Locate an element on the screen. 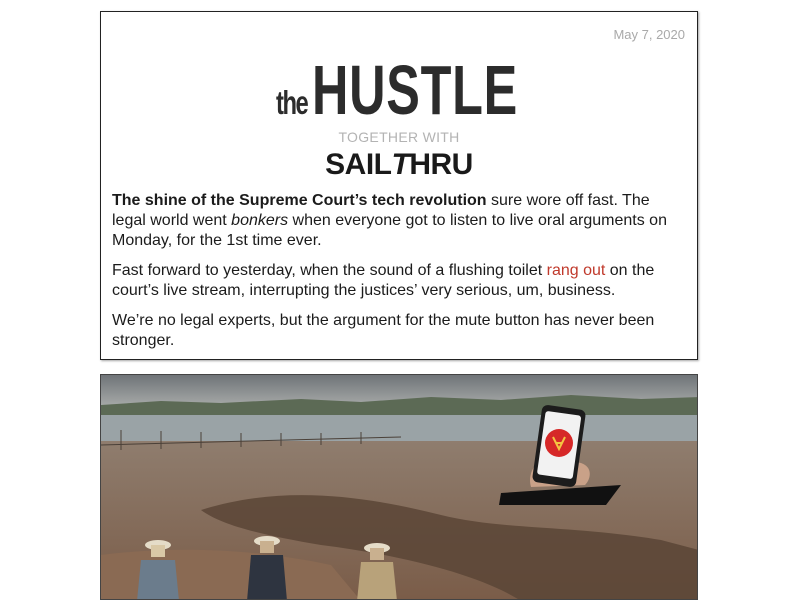 The image size is (800, 600). logo-wordmark: HUSTLE is located at coordinates (415, 89).